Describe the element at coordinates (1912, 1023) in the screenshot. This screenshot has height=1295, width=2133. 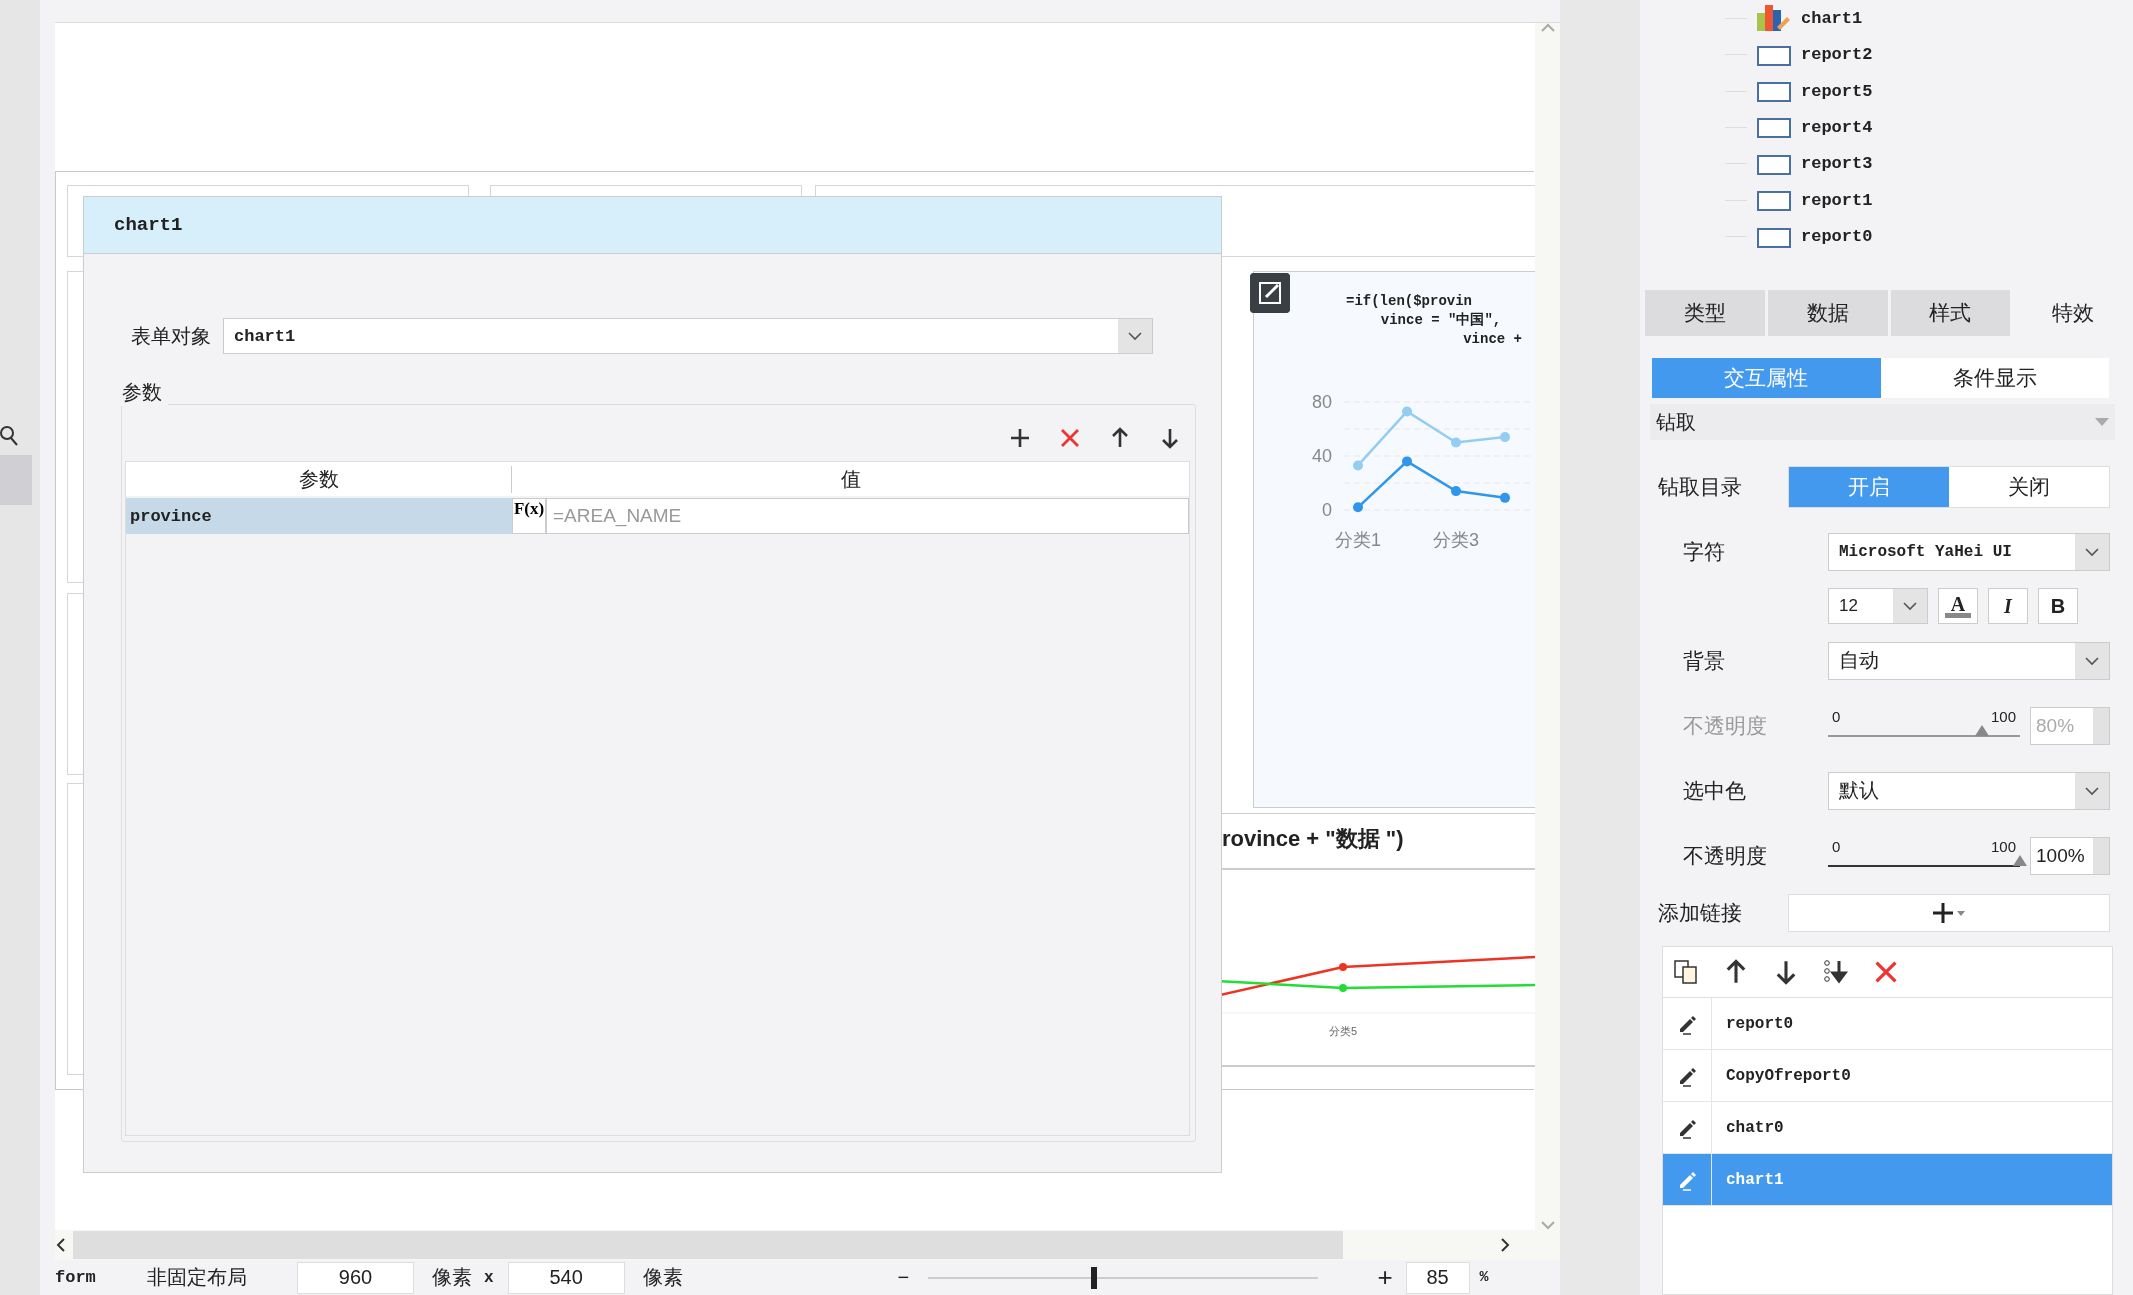
I see `link-item: report0` at that location.